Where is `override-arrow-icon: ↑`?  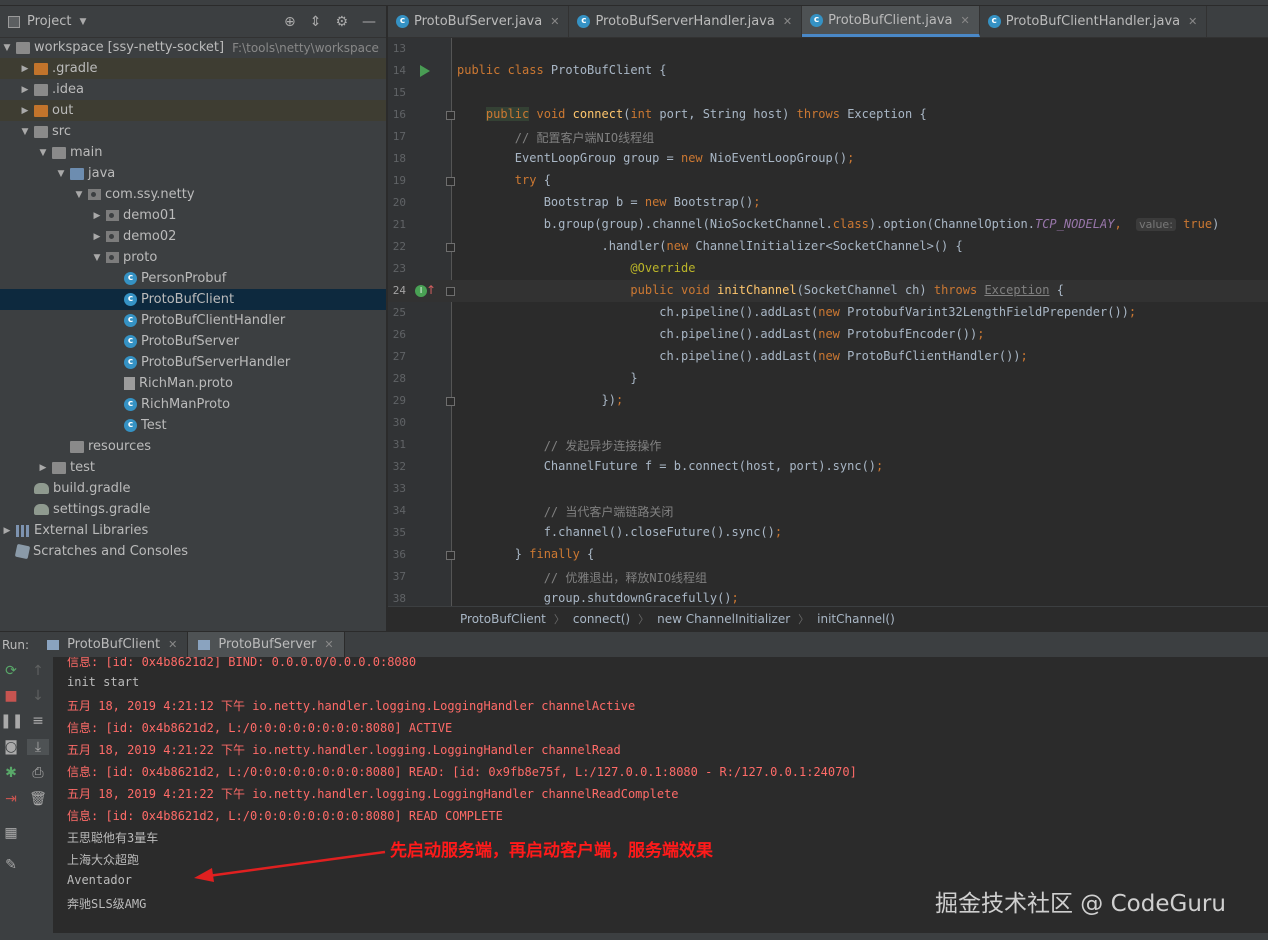
override-arrow-icon: ↑ is located at coordinates (431, 290).